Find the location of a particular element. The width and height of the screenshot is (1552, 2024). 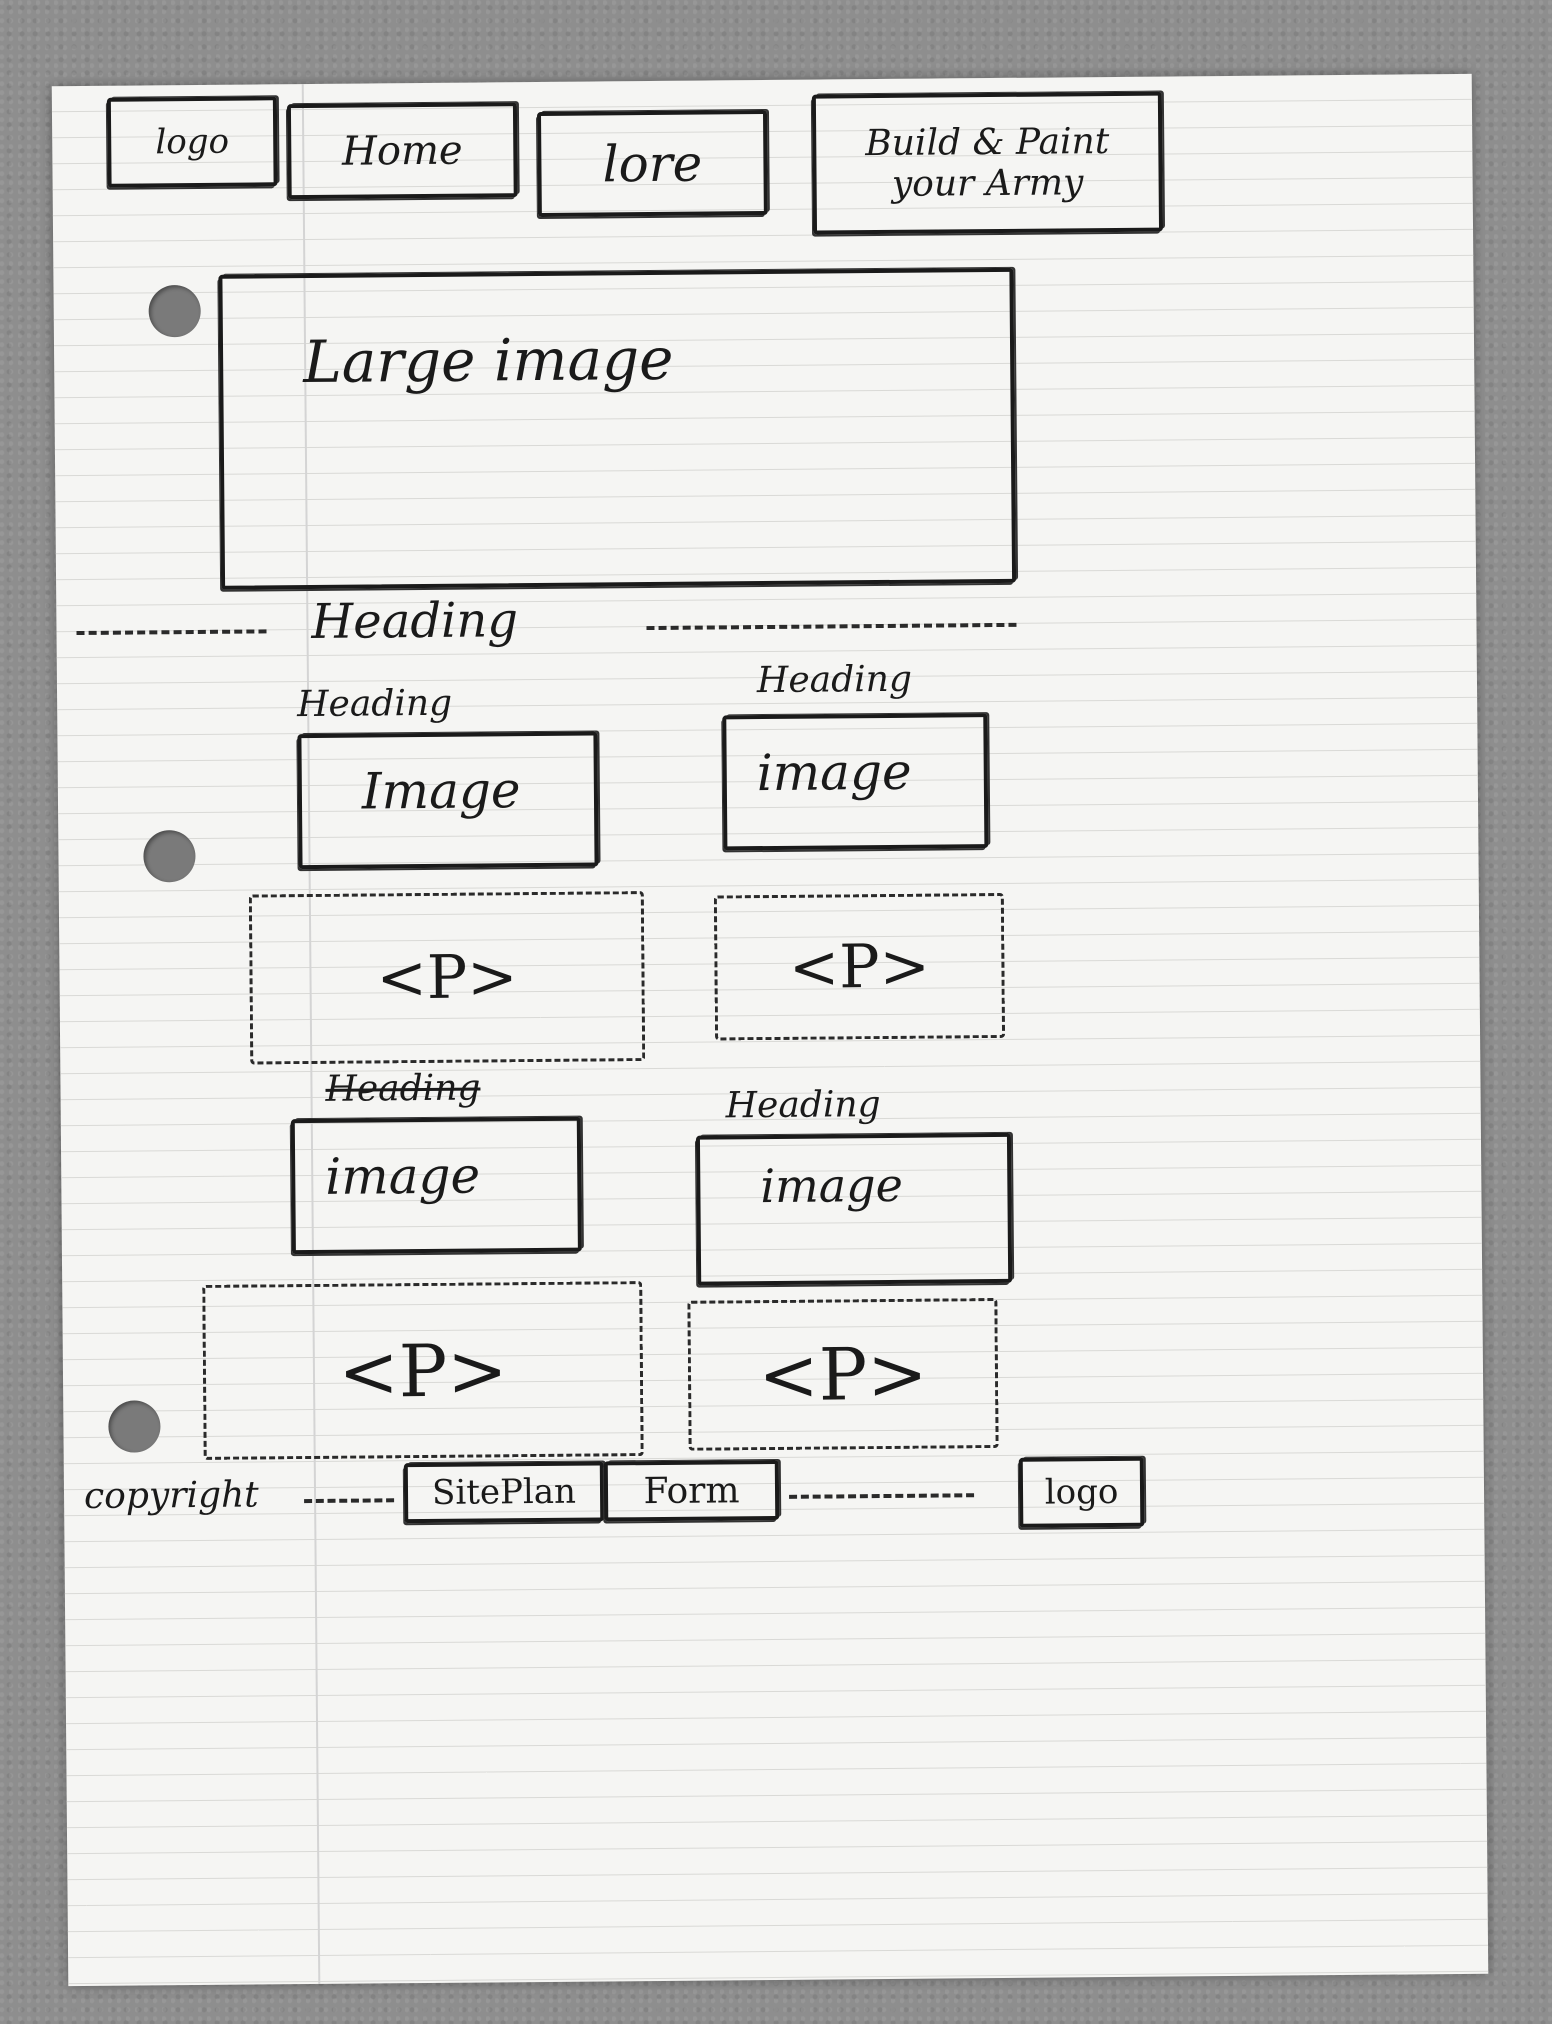

footer-form-link: Form is located at coordinates (691, 1490).